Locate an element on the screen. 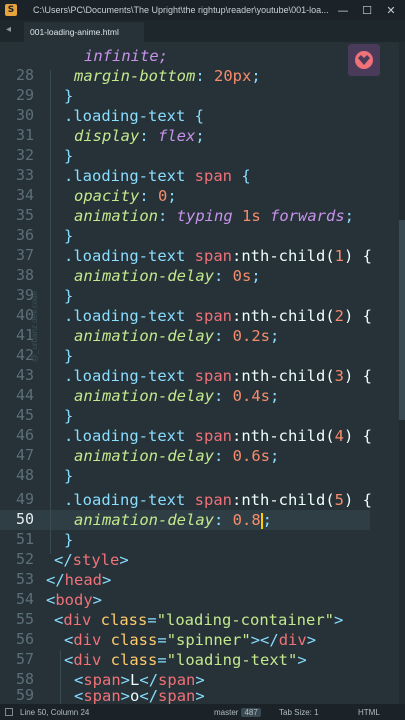 The height and width of the screenshot is (720, 405). maximize-button: ☐ is located at coordinates (367, 10).